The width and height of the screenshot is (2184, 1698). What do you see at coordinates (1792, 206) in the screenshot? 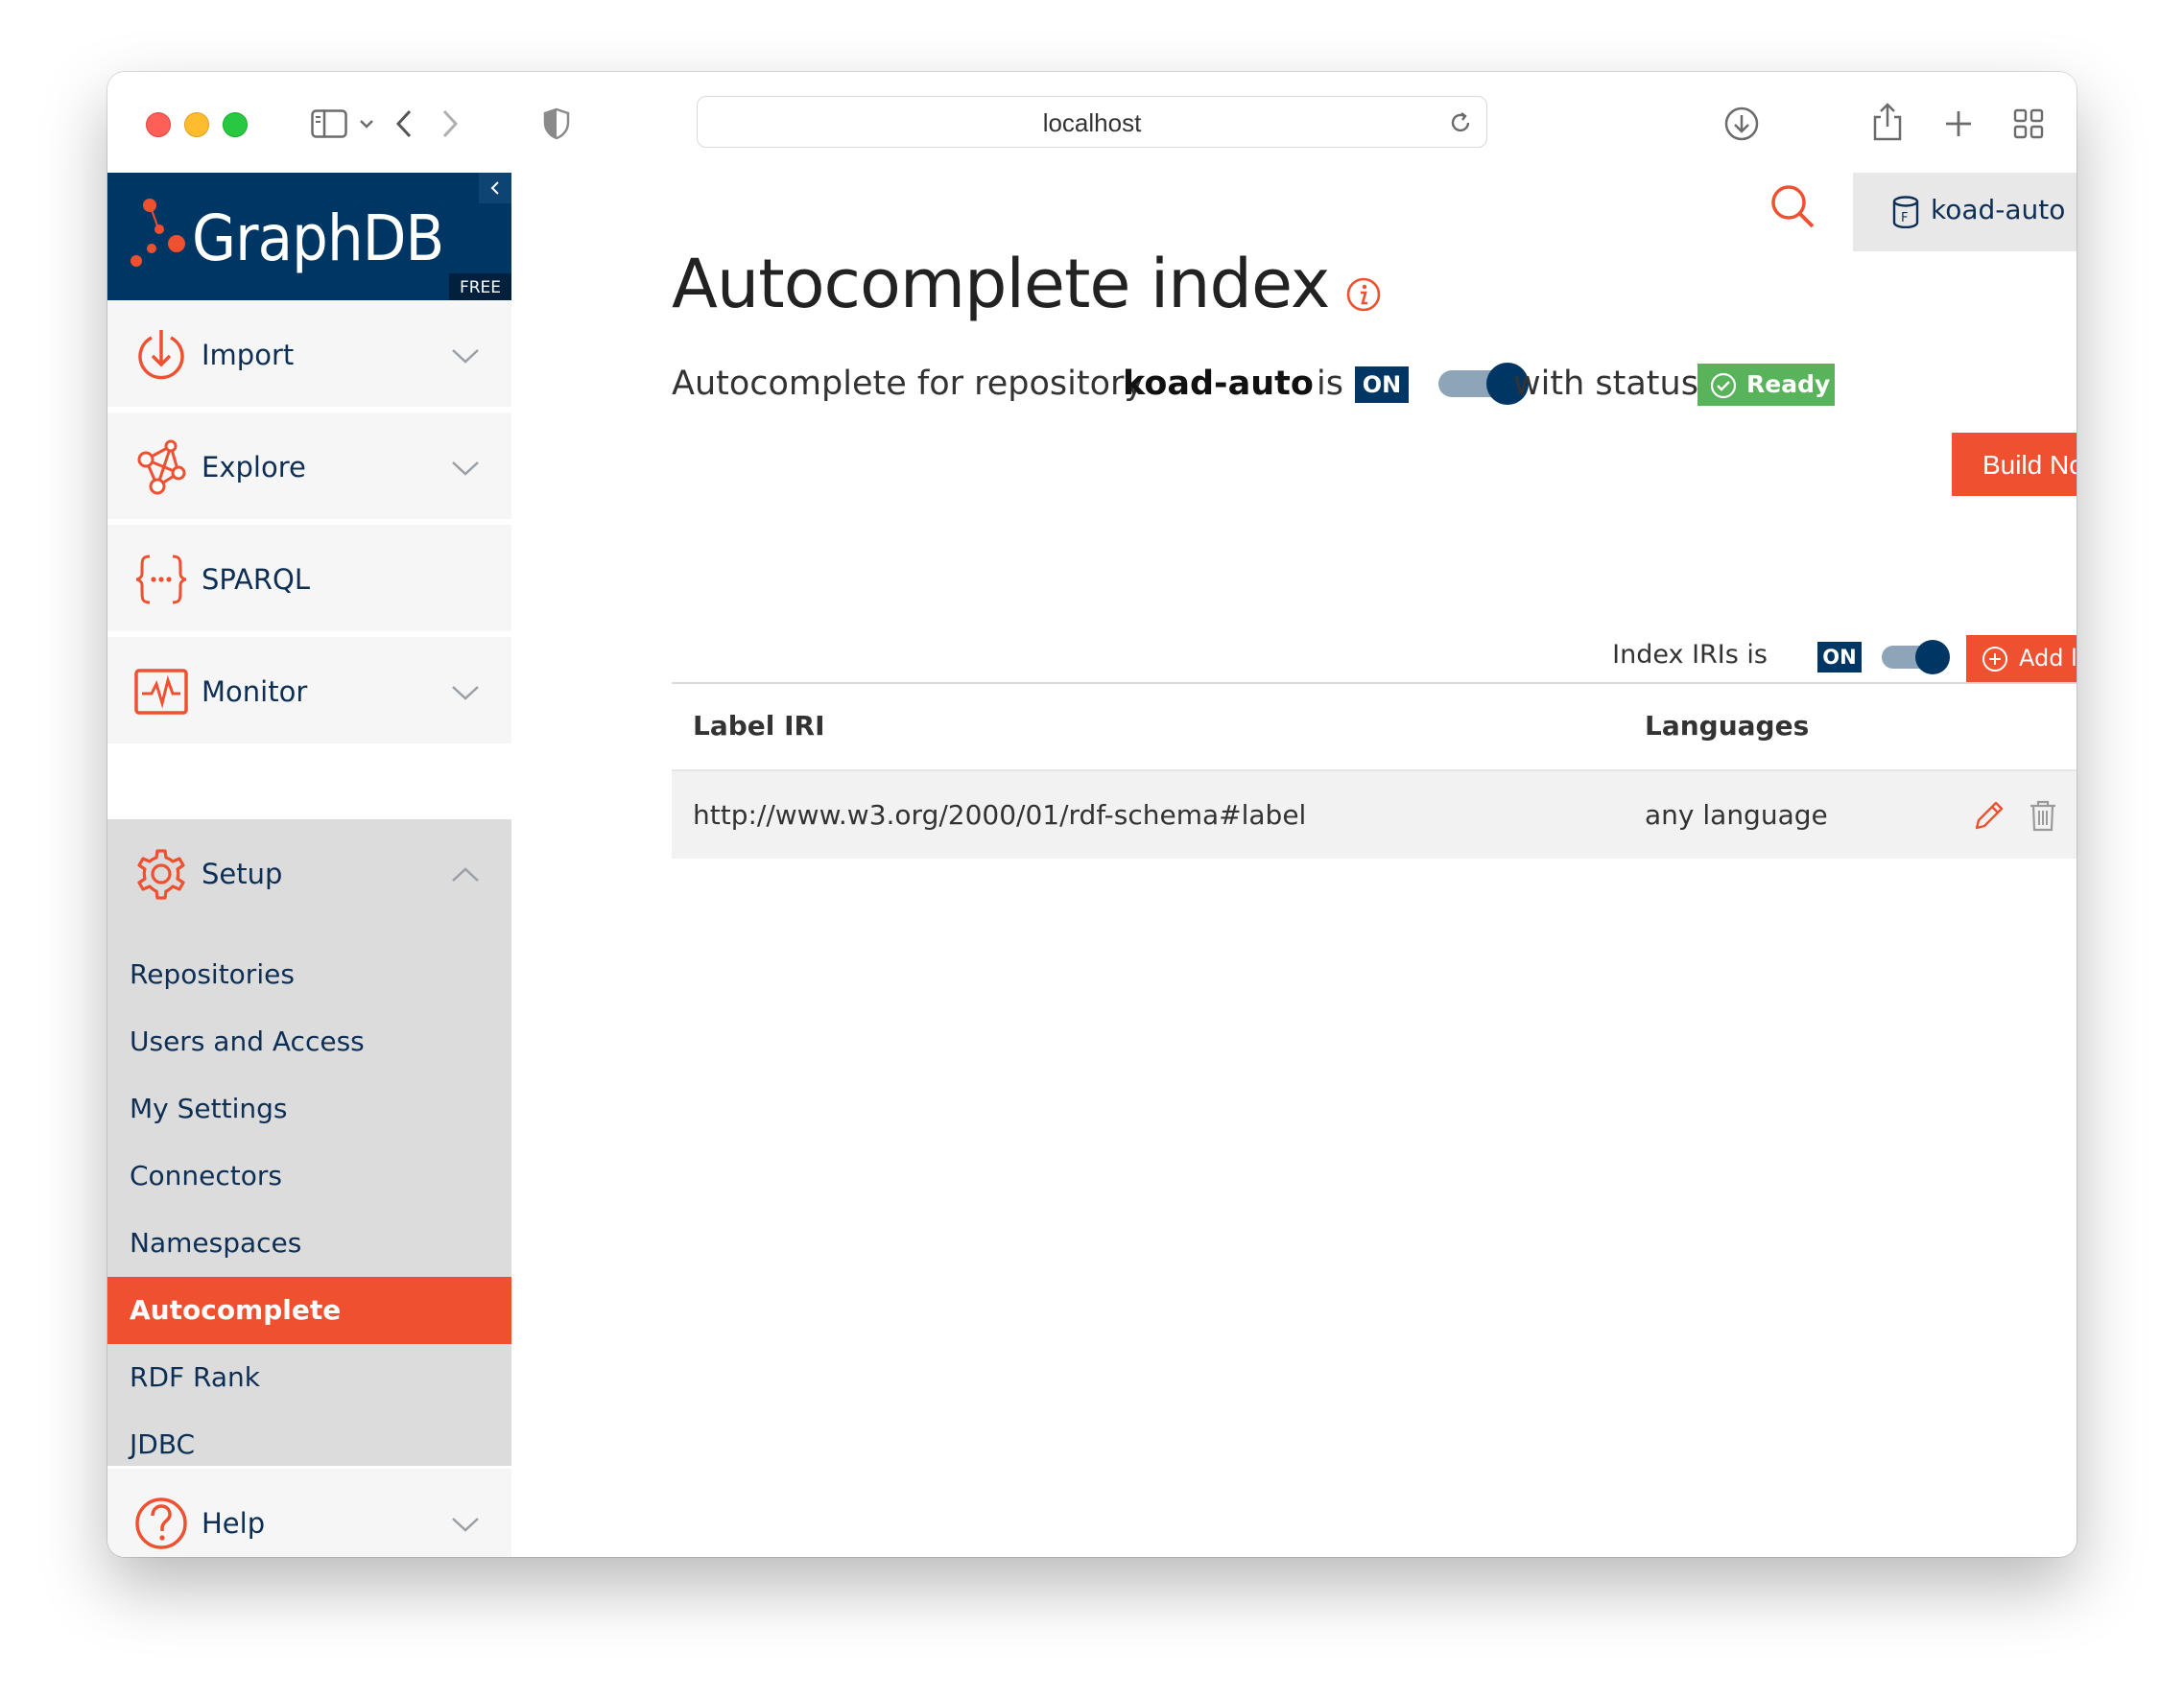
I see `search-icon` at bounding box center [1792, 206].